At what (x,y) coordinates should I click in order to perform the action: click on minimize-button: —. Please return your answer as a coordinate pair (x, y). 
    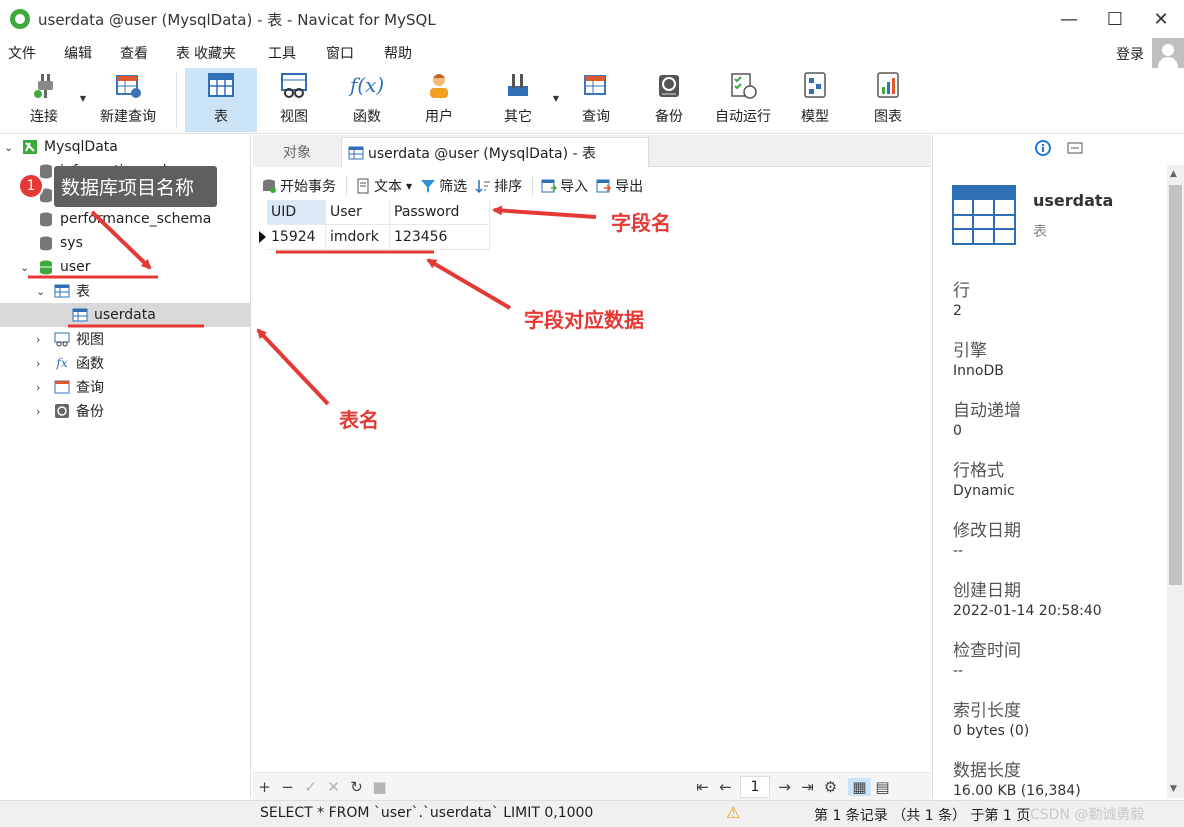
    Looking at the image, I should click on (1069, 19).